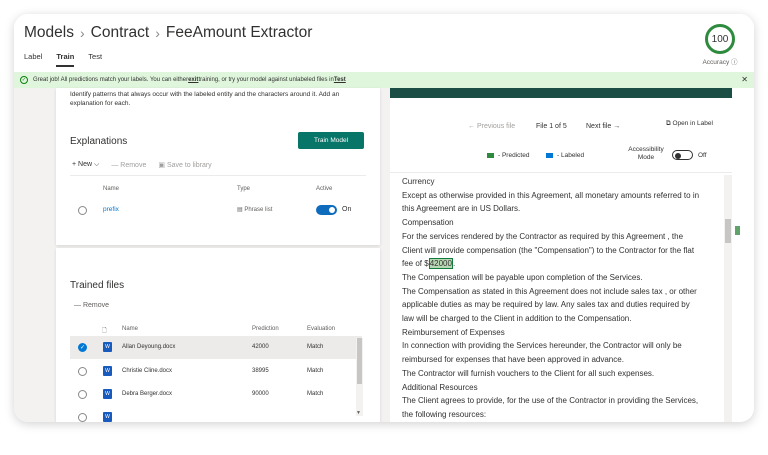  Describe the element at coordinates (682, 155) in the screenshot. I see `accessibility-toggle` at that location.